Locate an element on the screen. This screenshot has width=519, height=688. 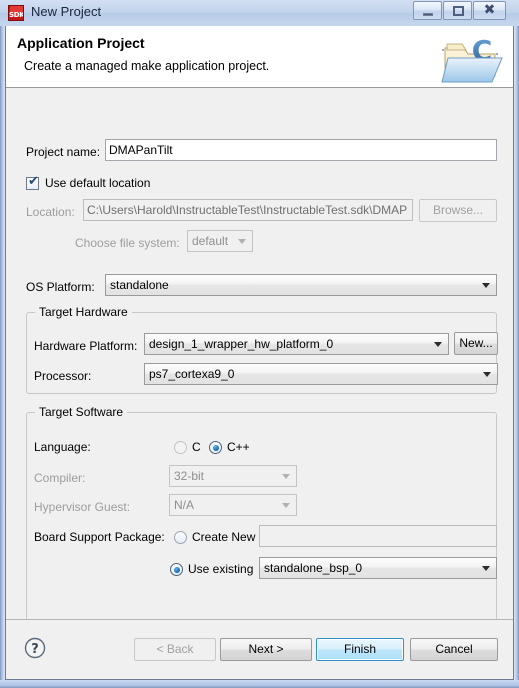
close-icon: ✖ is located at coordinates (489, 10).